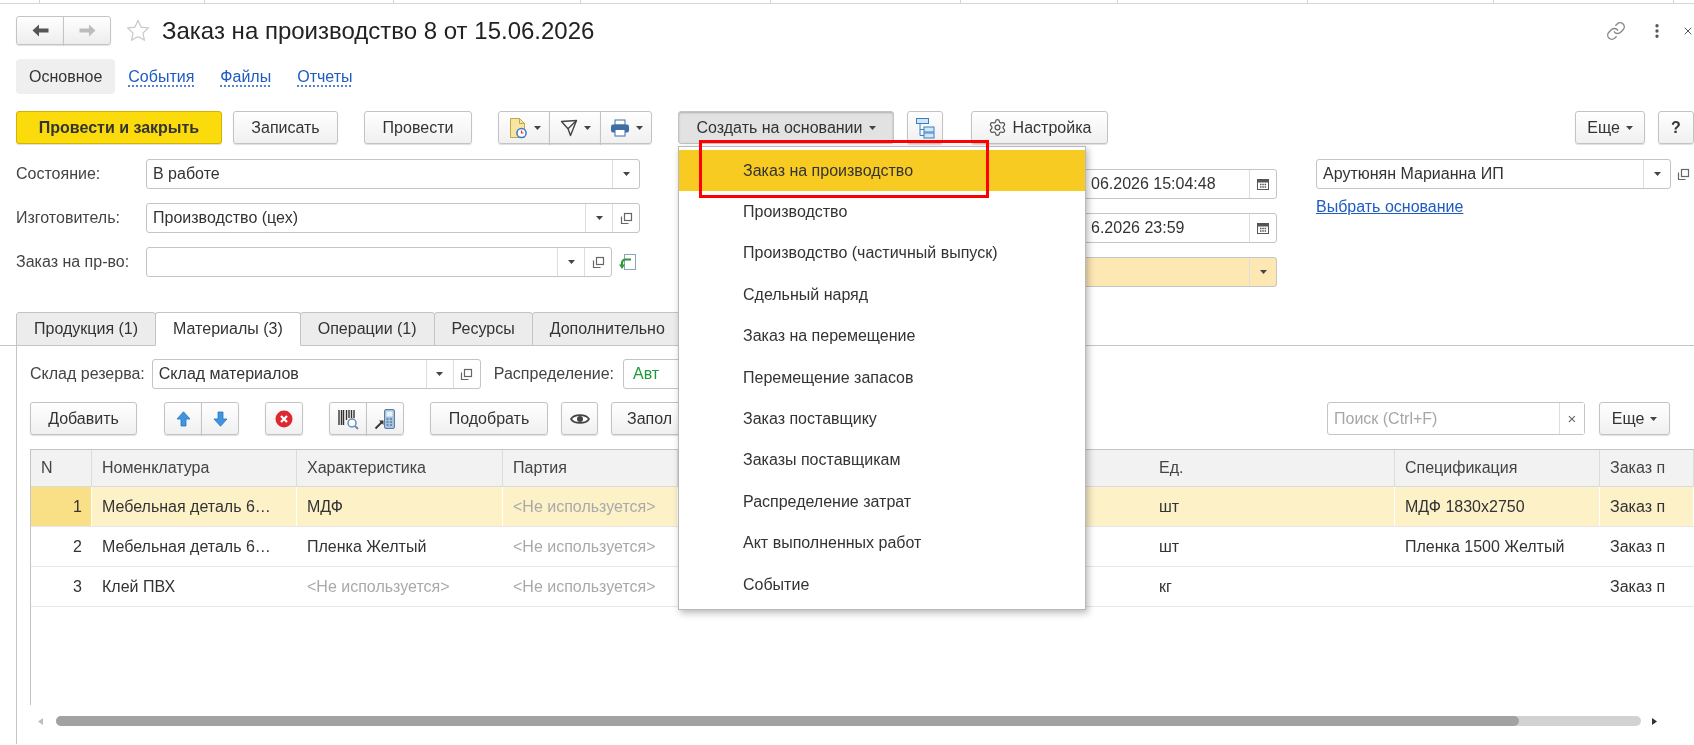 The image size is (1694, 745). What do you see at coordinates (73, 262) in the screenshot?
I see `field-label: Заказ на пр-во:` at bounding box center [73, 262].